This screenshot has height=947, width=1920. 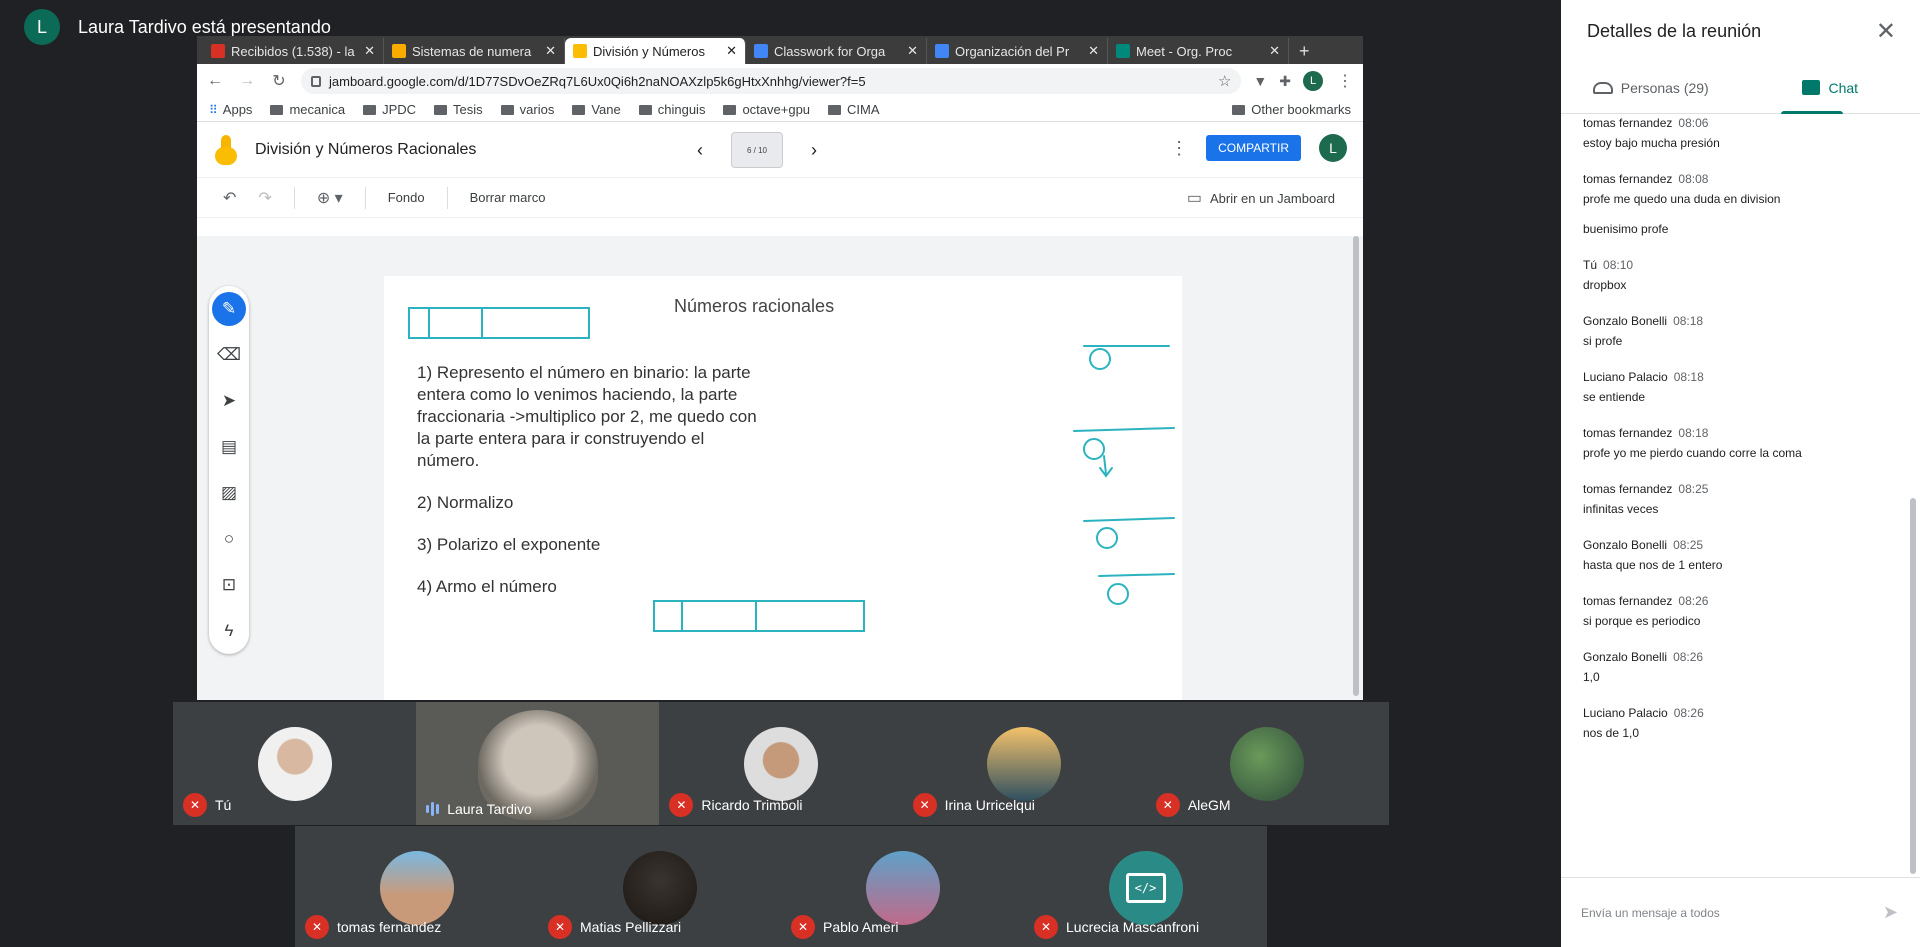 What do you see at coordinates (863, 109) in the screenshot?
I see `bookmark-label: CIMA` at bounding box center [863, 109].